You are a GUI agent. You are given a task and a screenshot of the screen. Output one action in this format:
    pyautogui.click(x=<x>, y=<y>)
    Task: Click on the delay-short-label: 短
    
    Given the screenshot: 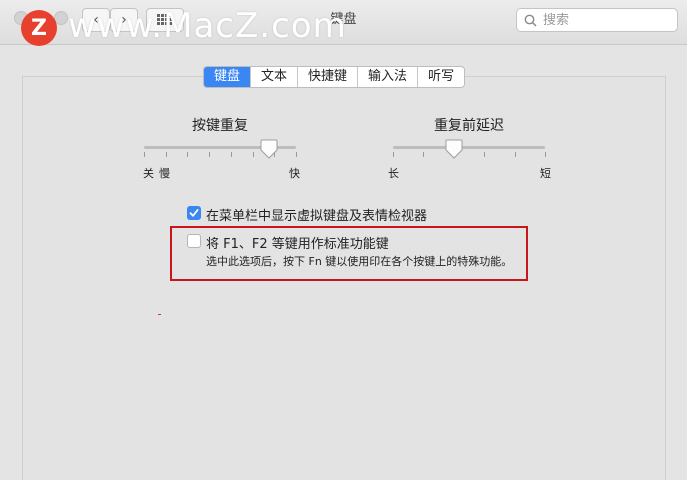 What is the action you would take?
    pyautogui.click(x=545, y=173)
    